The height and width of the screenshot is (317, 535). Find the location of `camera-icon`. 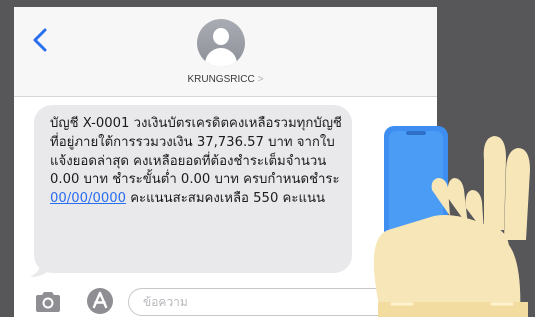

camera-icon is located at coordinates (48, 302).